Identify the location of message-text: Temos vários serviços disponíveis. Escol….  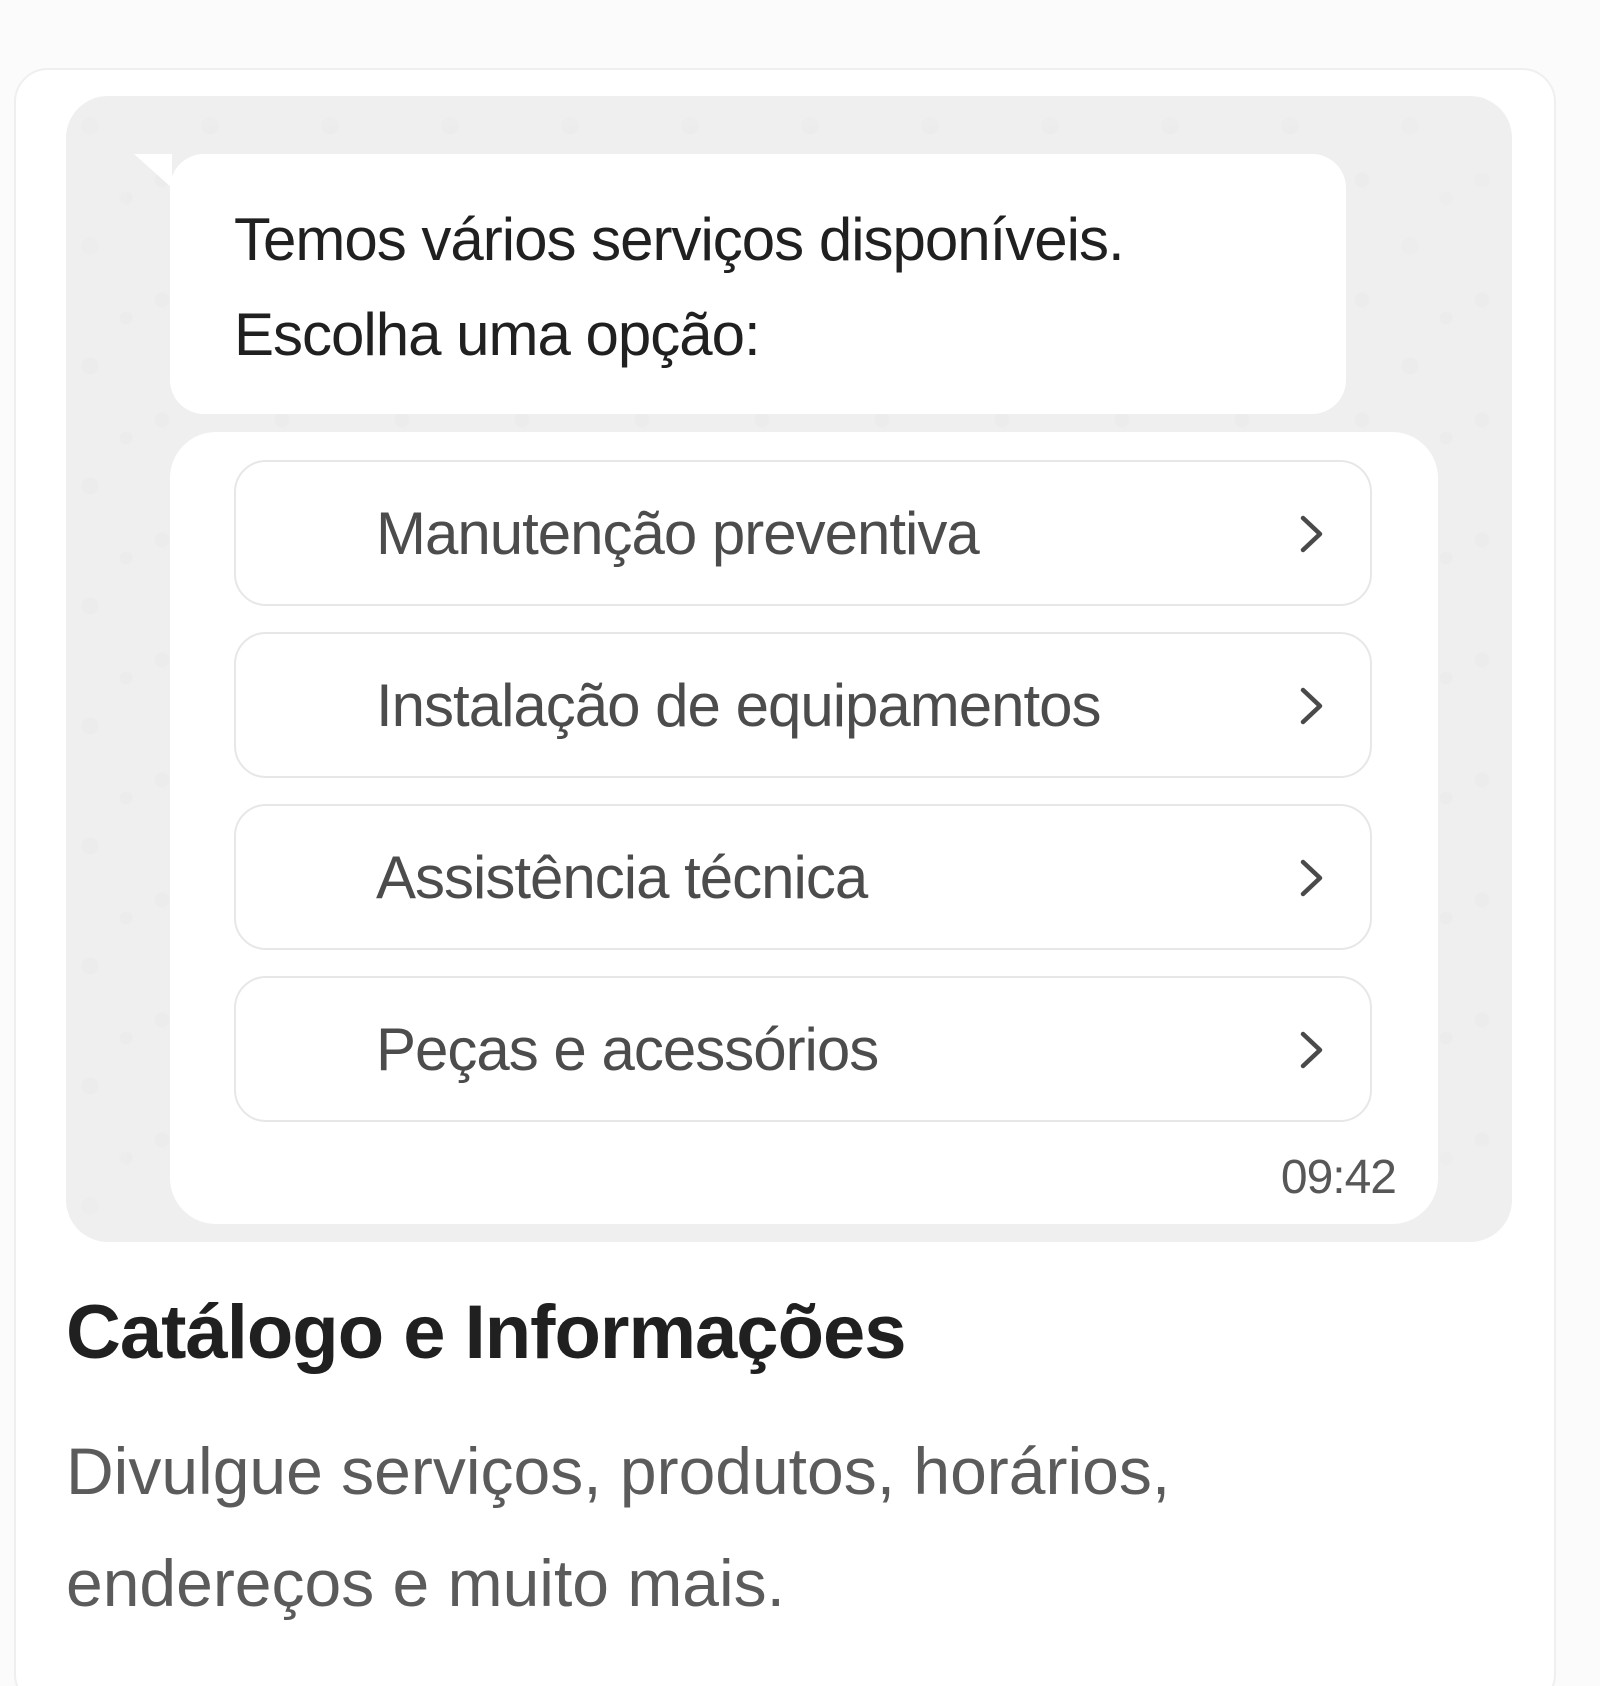
(679, 287).